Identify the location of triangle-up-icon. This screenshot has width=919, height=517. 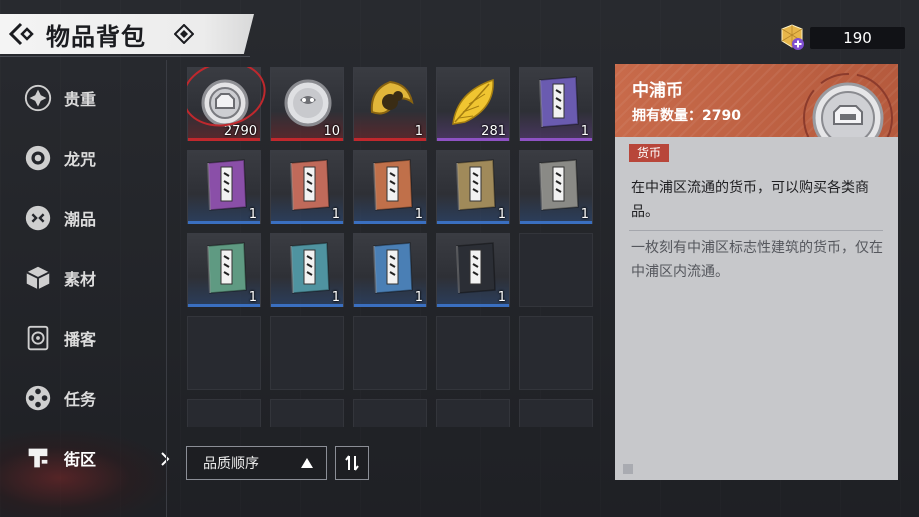
(307, 463).